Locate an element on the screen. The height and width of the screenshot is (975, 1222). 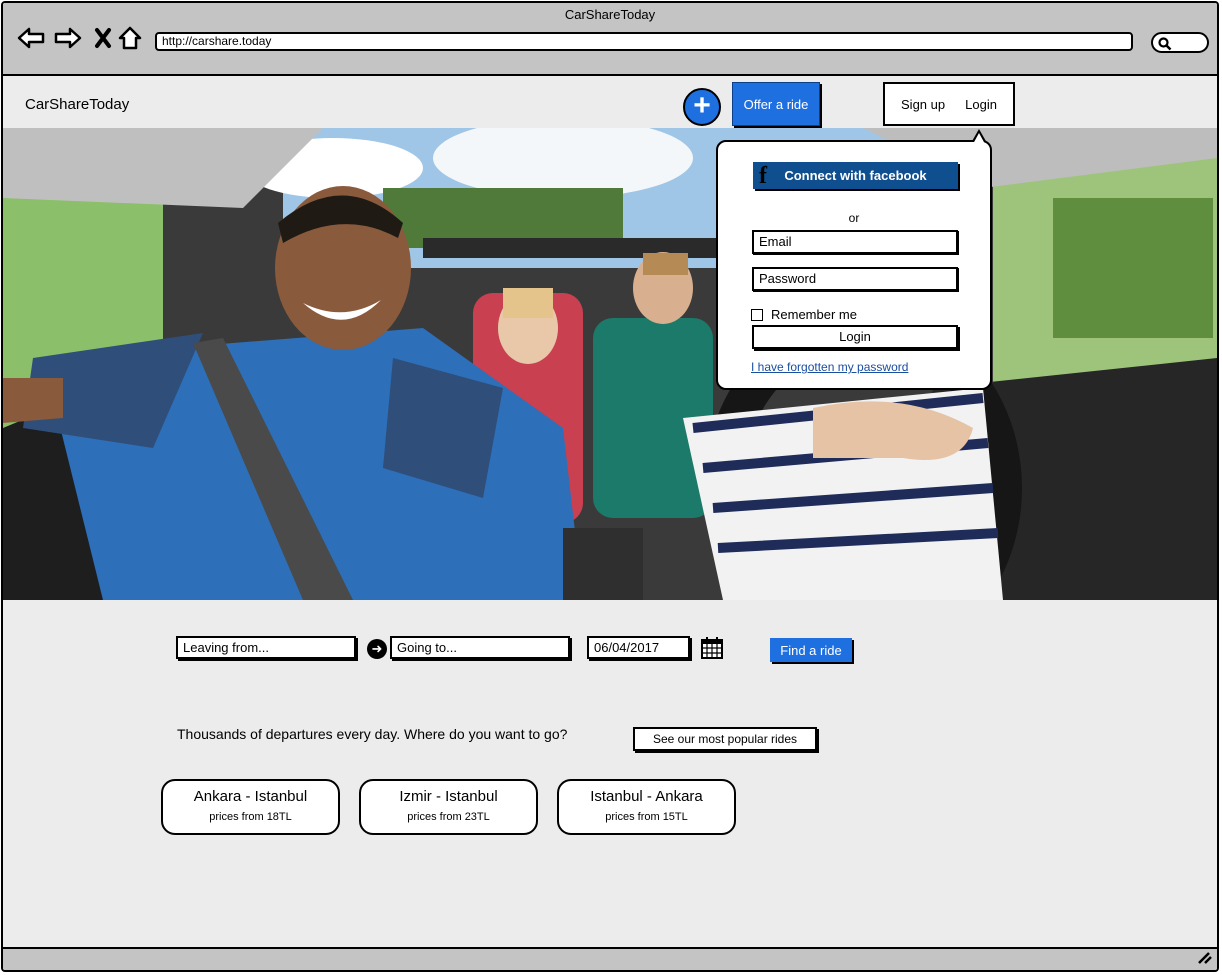
forward-icon is located at coordinates (68, 38).